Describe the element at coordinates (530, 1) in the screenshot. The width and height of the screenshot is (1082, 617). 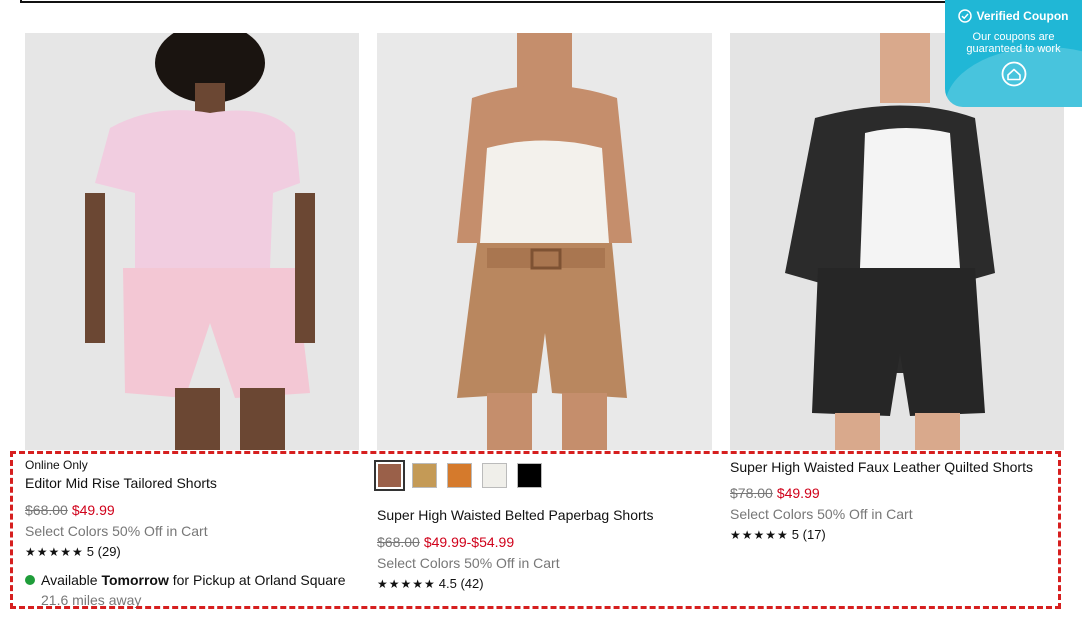
I see `top-frame-border` at that location.